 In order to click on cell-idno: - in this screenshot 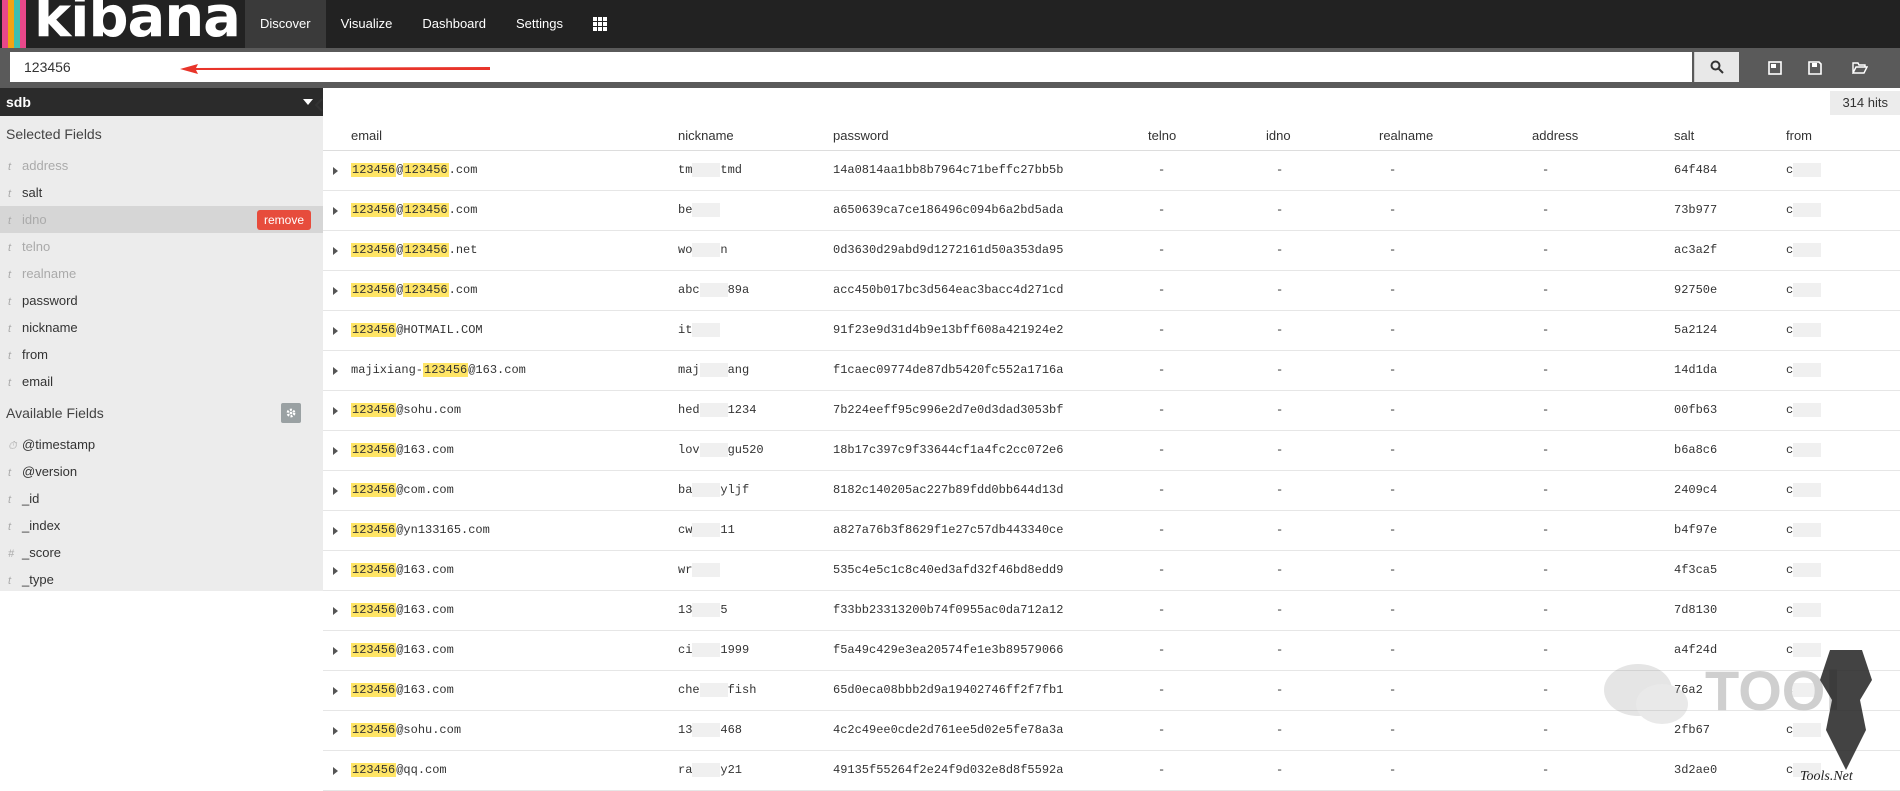, I will do `click(1280, 730)`.